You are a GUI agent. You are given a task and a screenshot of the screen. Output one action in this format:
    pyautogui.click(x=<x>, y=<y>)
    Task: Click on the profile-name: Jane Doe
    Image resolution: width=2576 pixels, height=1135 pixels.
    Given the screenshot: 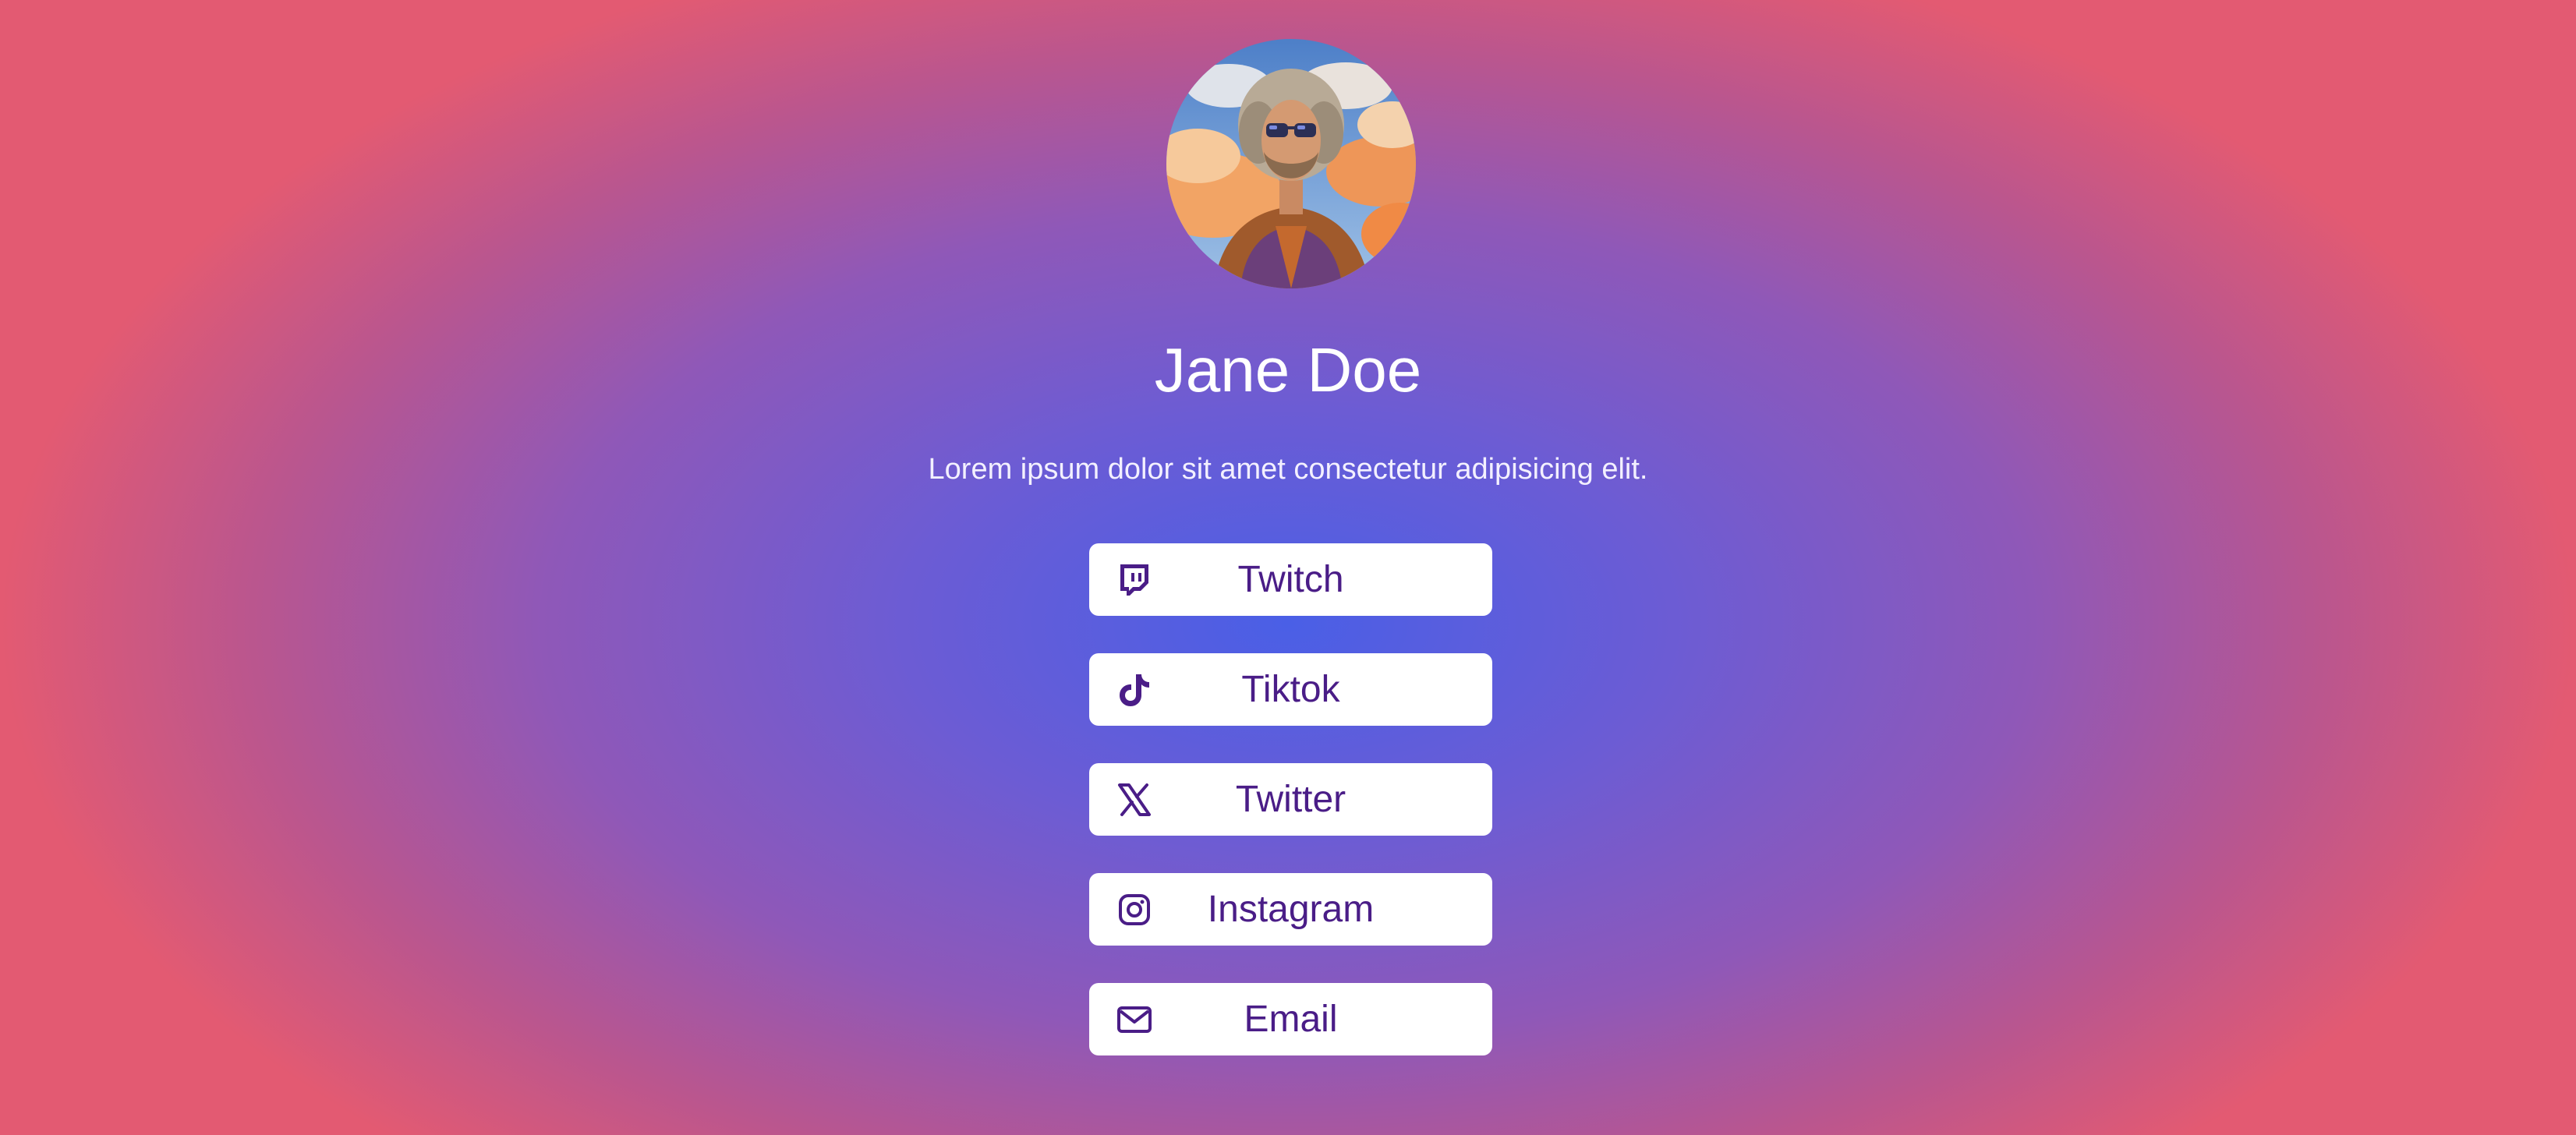 What is the action you would take?
    pyautogui.click(x=1288, y=370)
    